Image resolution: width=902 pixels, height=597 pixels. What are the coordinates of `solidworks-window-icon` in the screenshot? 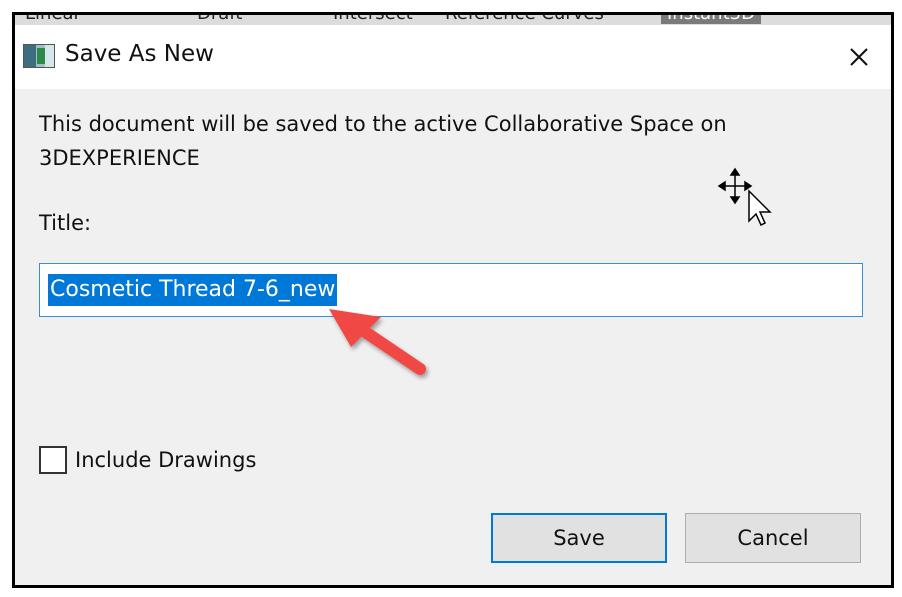 It's located at (39, 56).